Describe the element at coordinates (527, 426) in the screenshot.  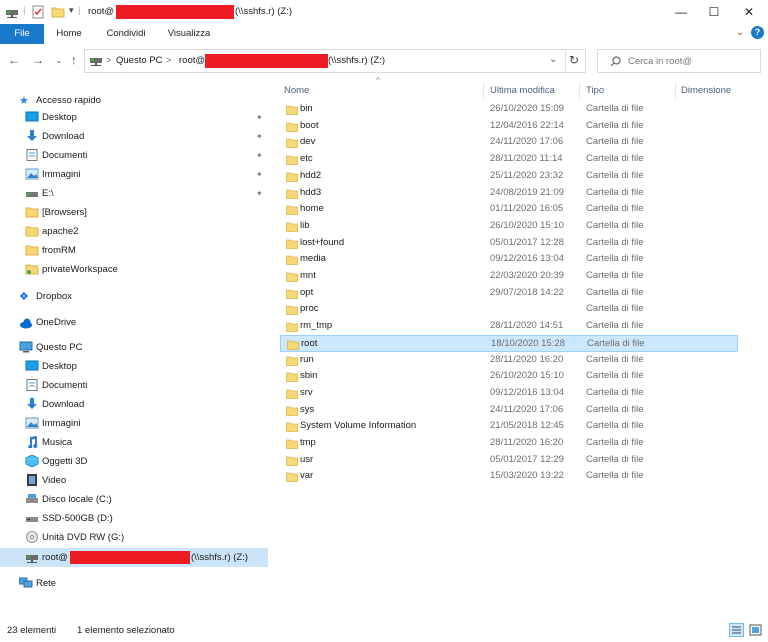
I see `file-modified: 21/05/2018 12:45` at that location.